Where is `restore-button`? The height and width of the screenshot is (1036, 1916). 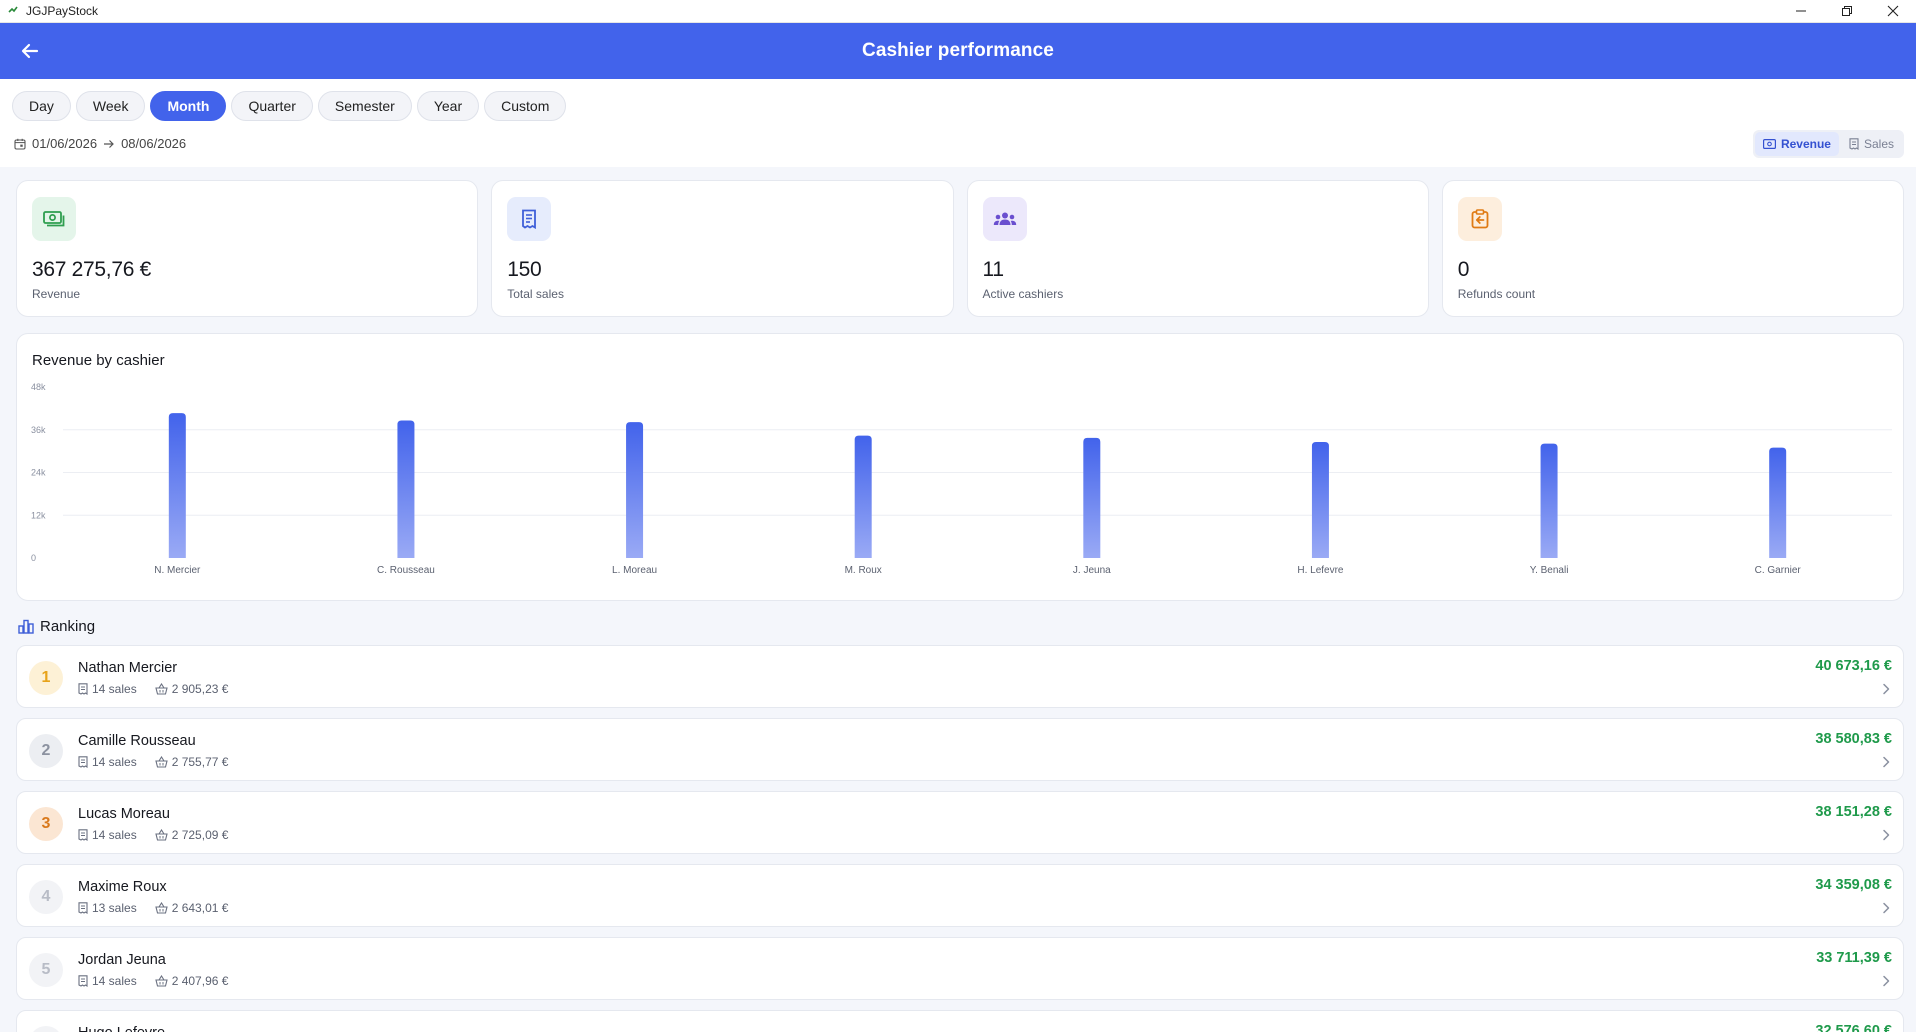 restore-button is located at coordinates (1847, 11).